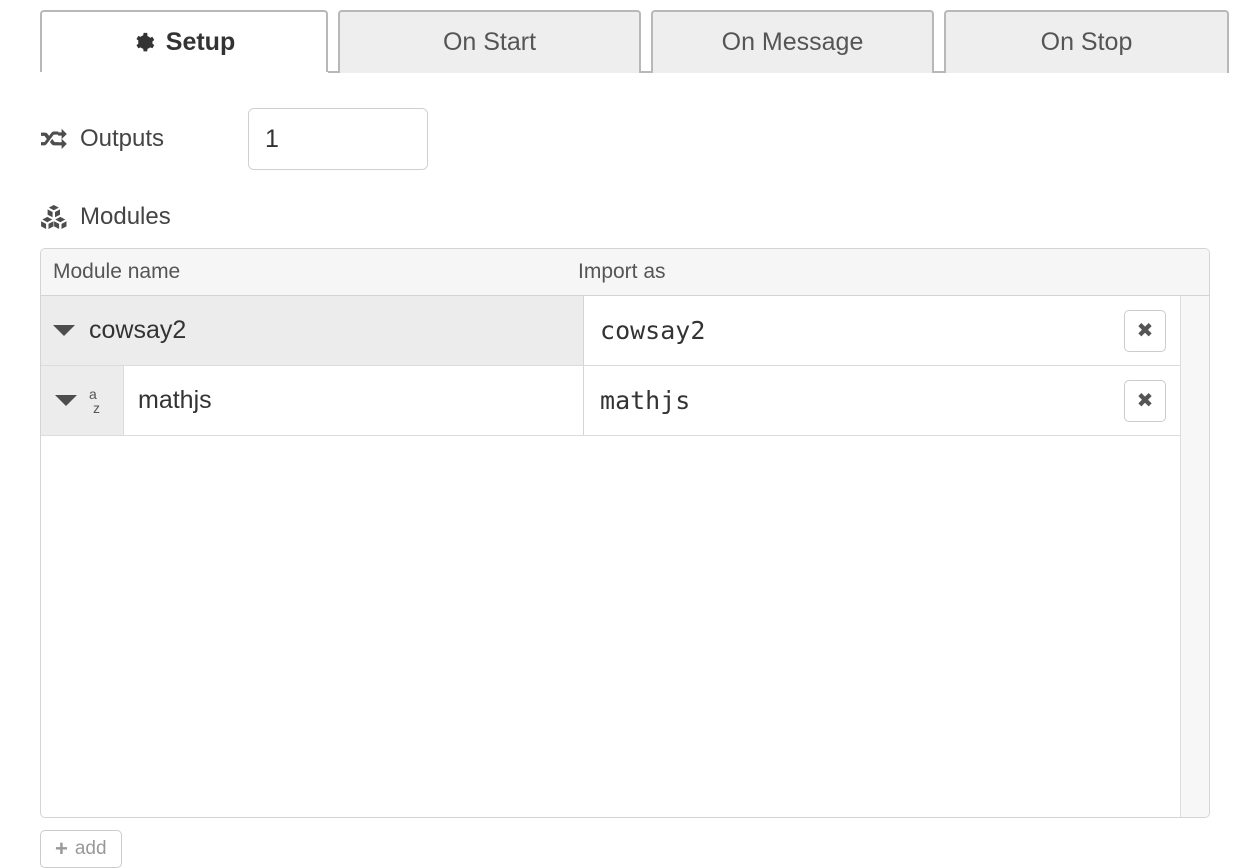 This screenshot has width=1242, height=868. I want to click on add-module-label: add, so click(90, 848).